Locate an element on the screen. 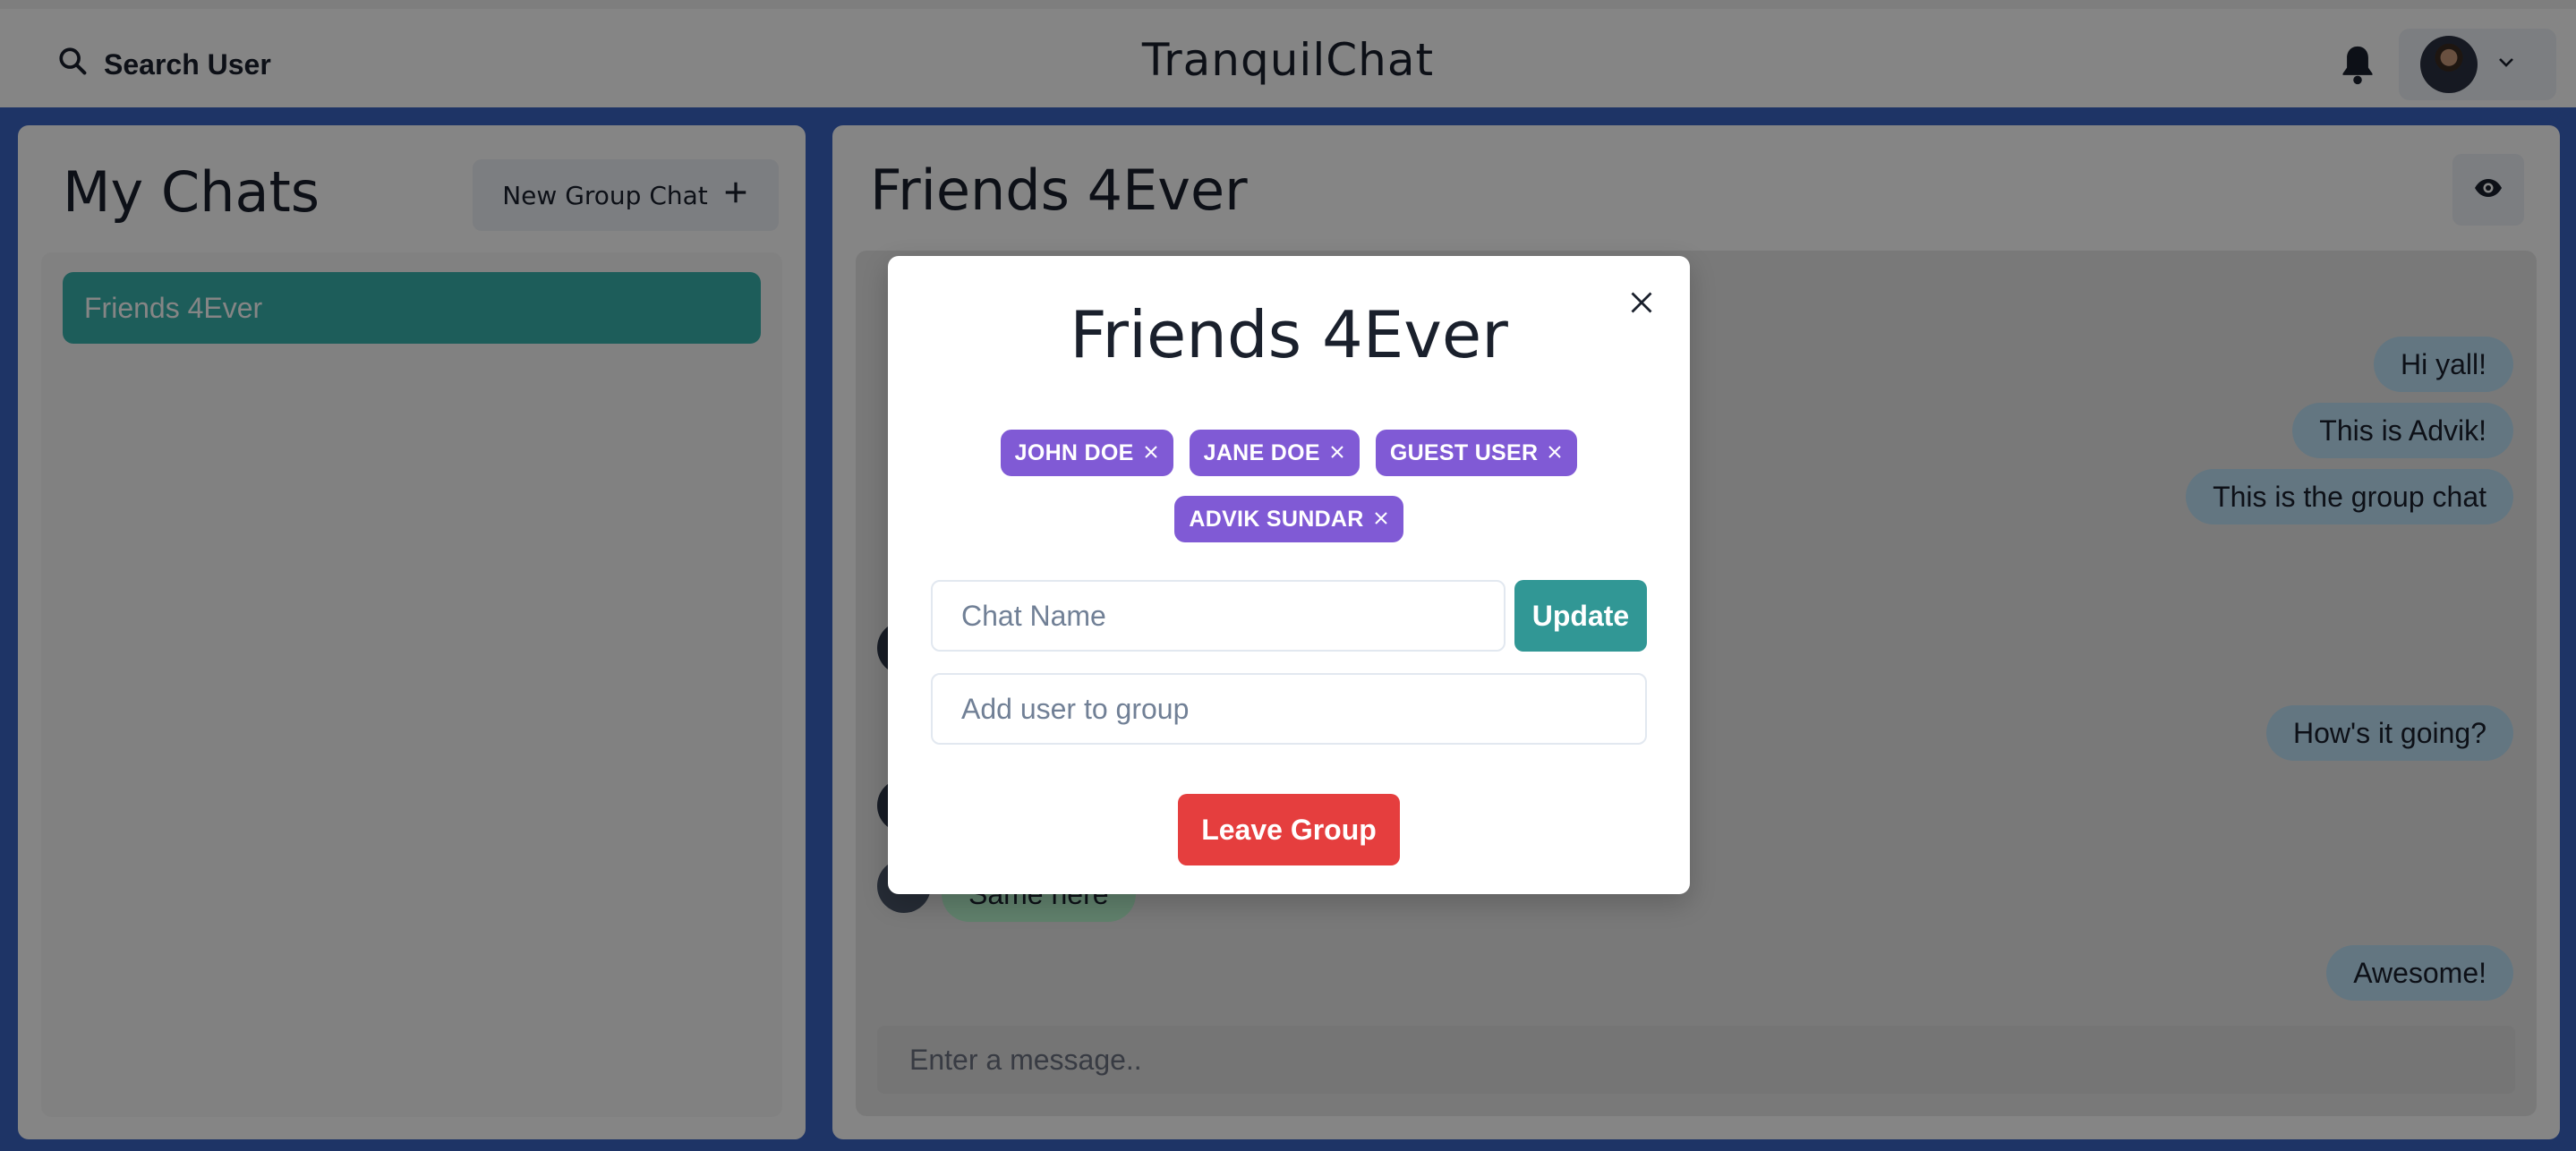 The width and height of the screenshot is (2576, 1151). member-badge-label: JANE DOE is located at coordinates (1261, 452).